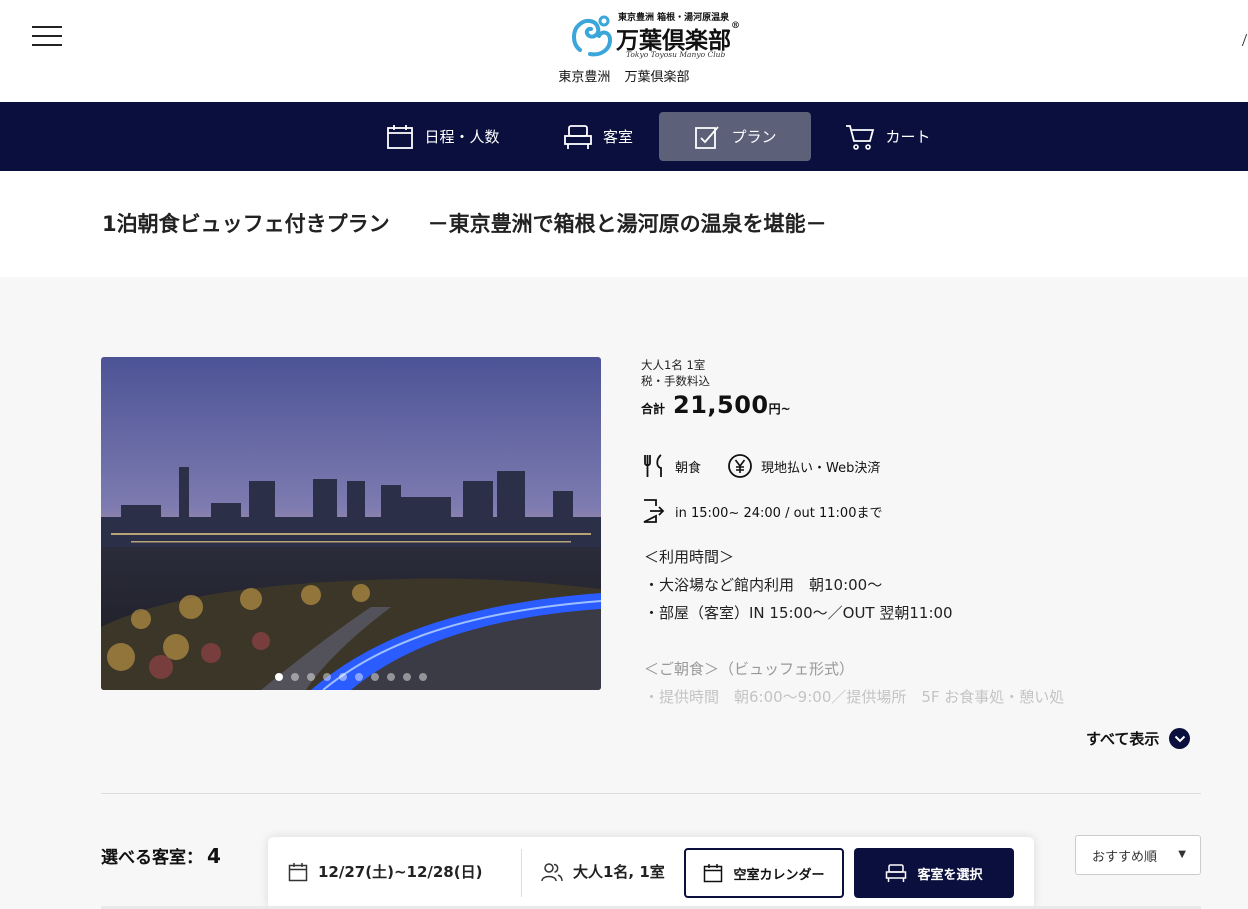  What do you see at coordinates (740, 466) in the screenshot?
I see `yen-icon` at bounding box center [740, 466].